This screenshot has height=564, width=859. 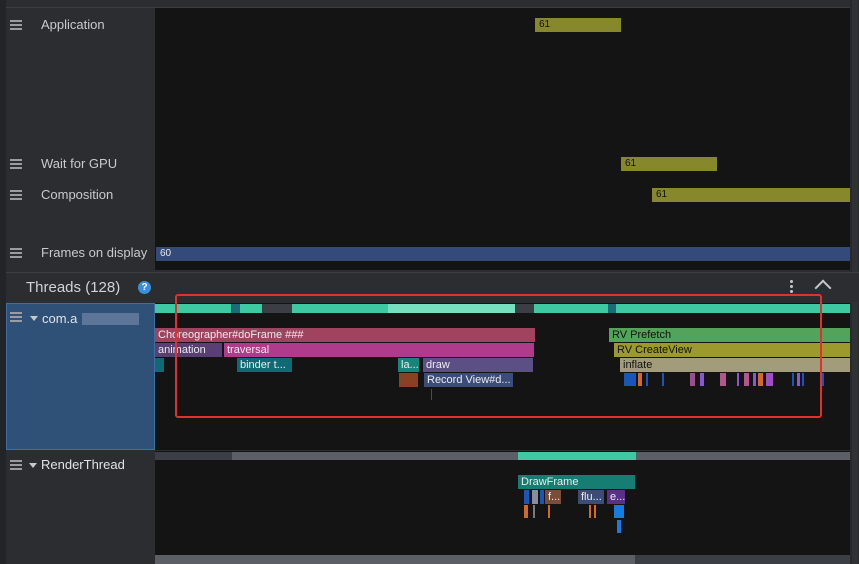 I want to click on wait-for-gpu-frame-61: 61, so click(x=669, y=164).